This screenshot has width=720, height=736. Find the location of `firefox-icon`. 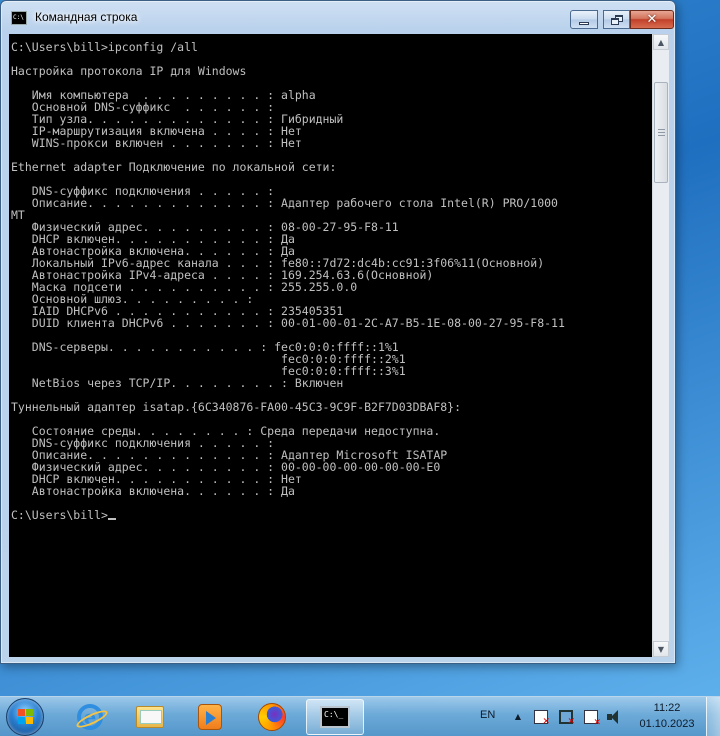

firefox-icon is located at coordinates (272, 717).